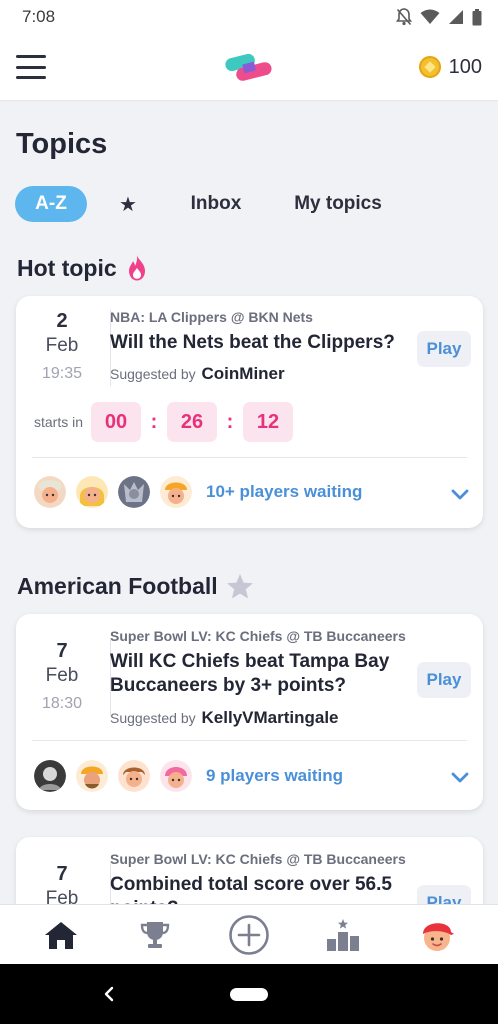 The image size is (498, 1024). I want to click on suggested-by-user: CoinMiner, so click(243, 373).